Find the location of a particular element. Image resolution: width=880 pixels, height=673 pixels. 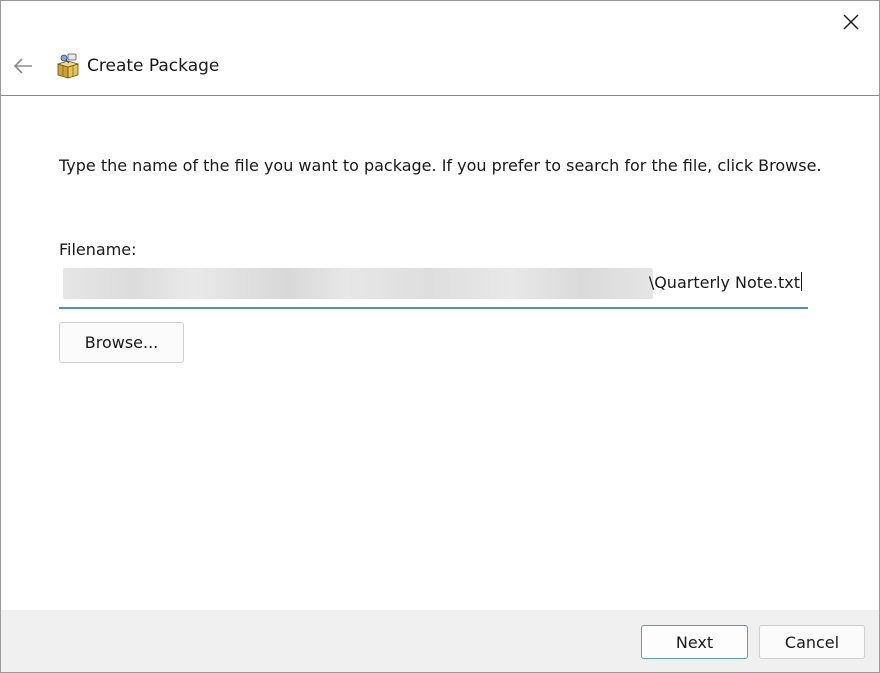

dialog-header: Create Package is located at coordinates (440, 68).